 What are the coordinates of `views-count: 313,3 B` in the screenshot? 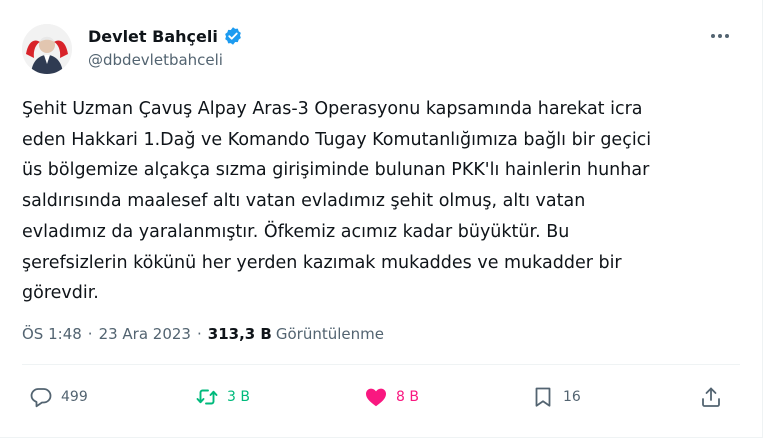 It's located at (239, 334).